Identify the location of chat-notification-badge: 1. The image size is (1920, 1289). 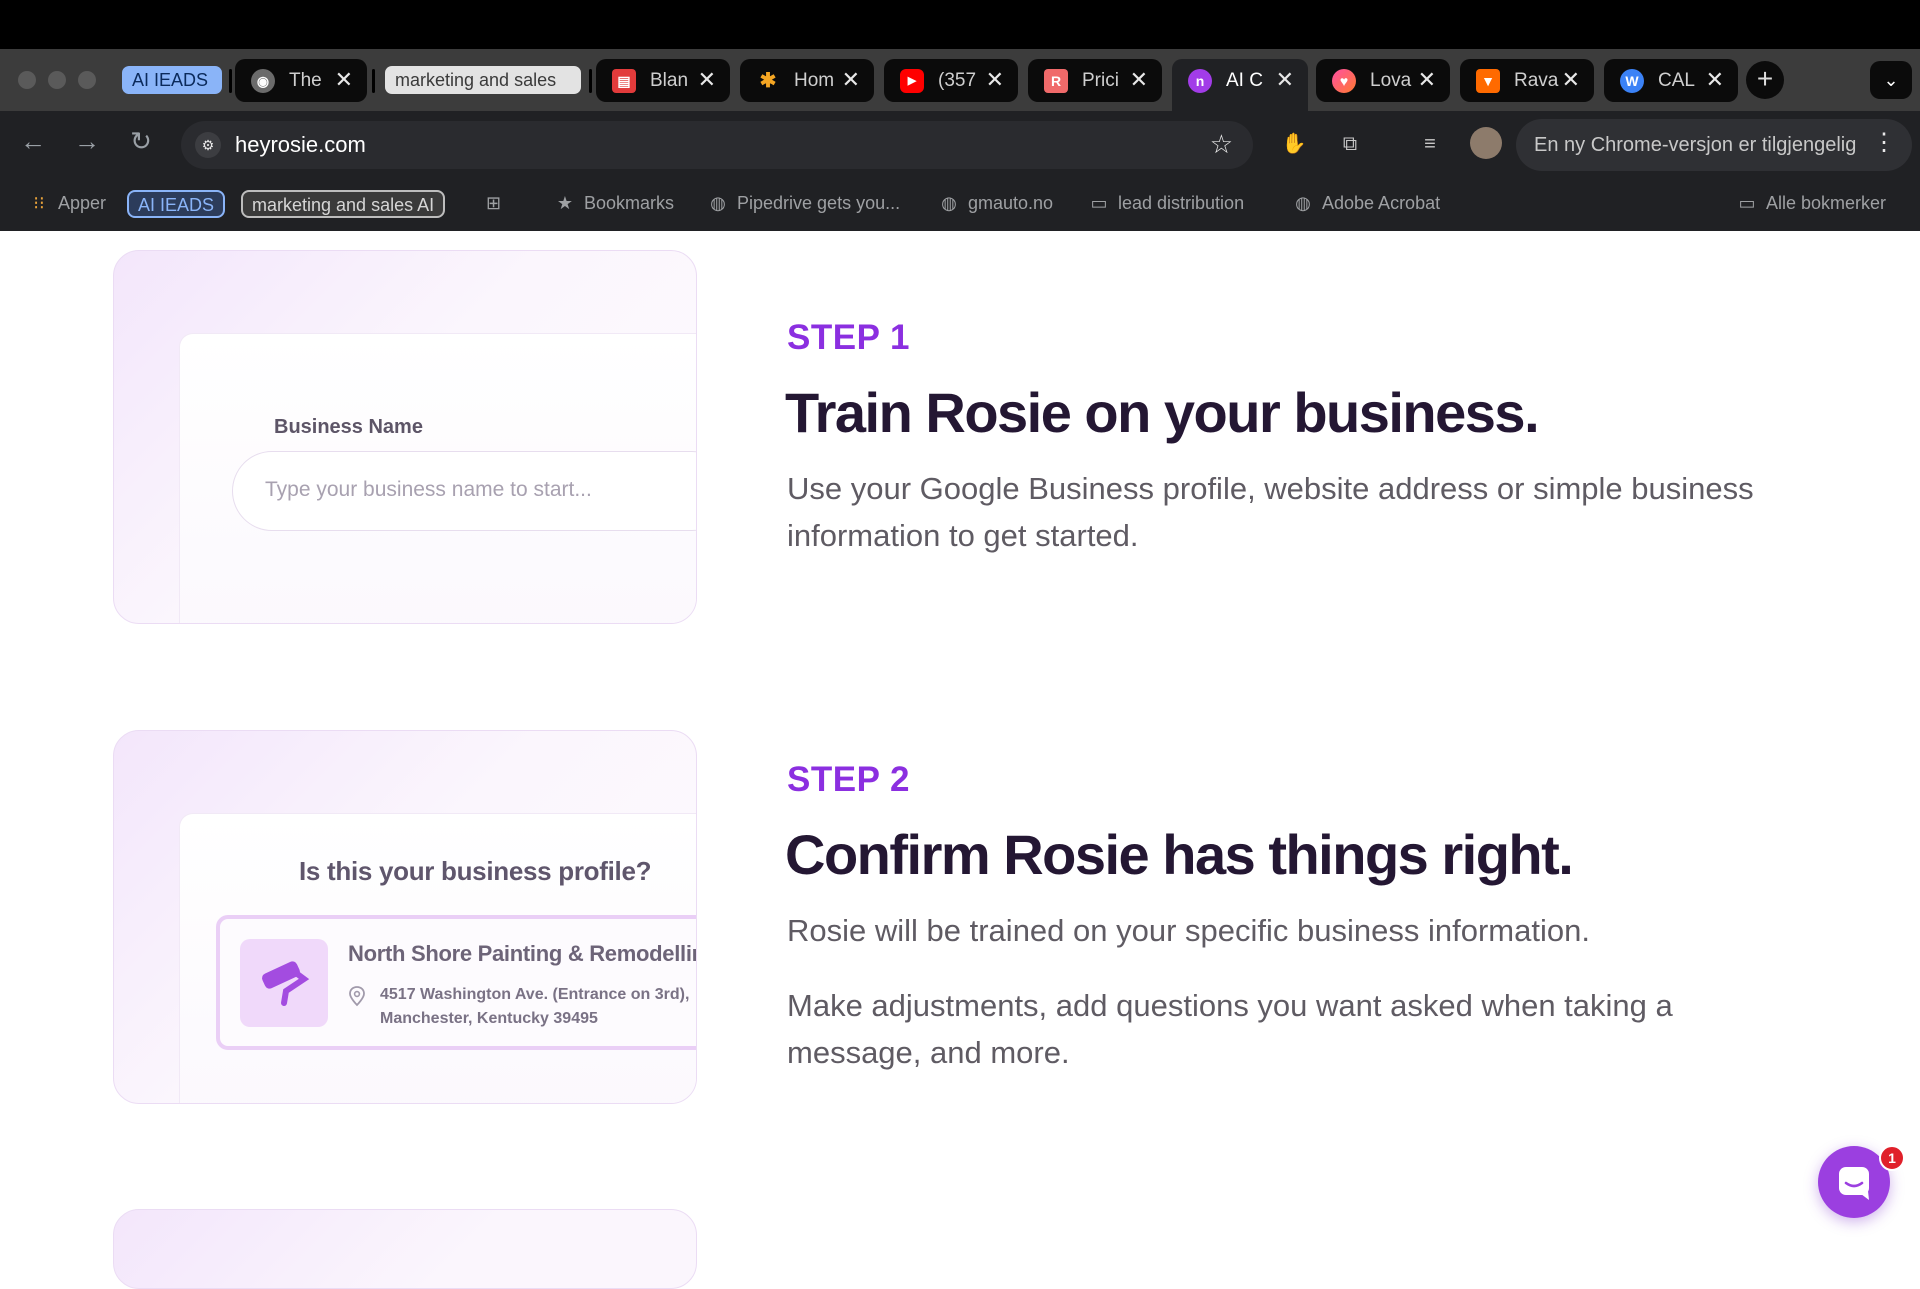
(1892, 1158).